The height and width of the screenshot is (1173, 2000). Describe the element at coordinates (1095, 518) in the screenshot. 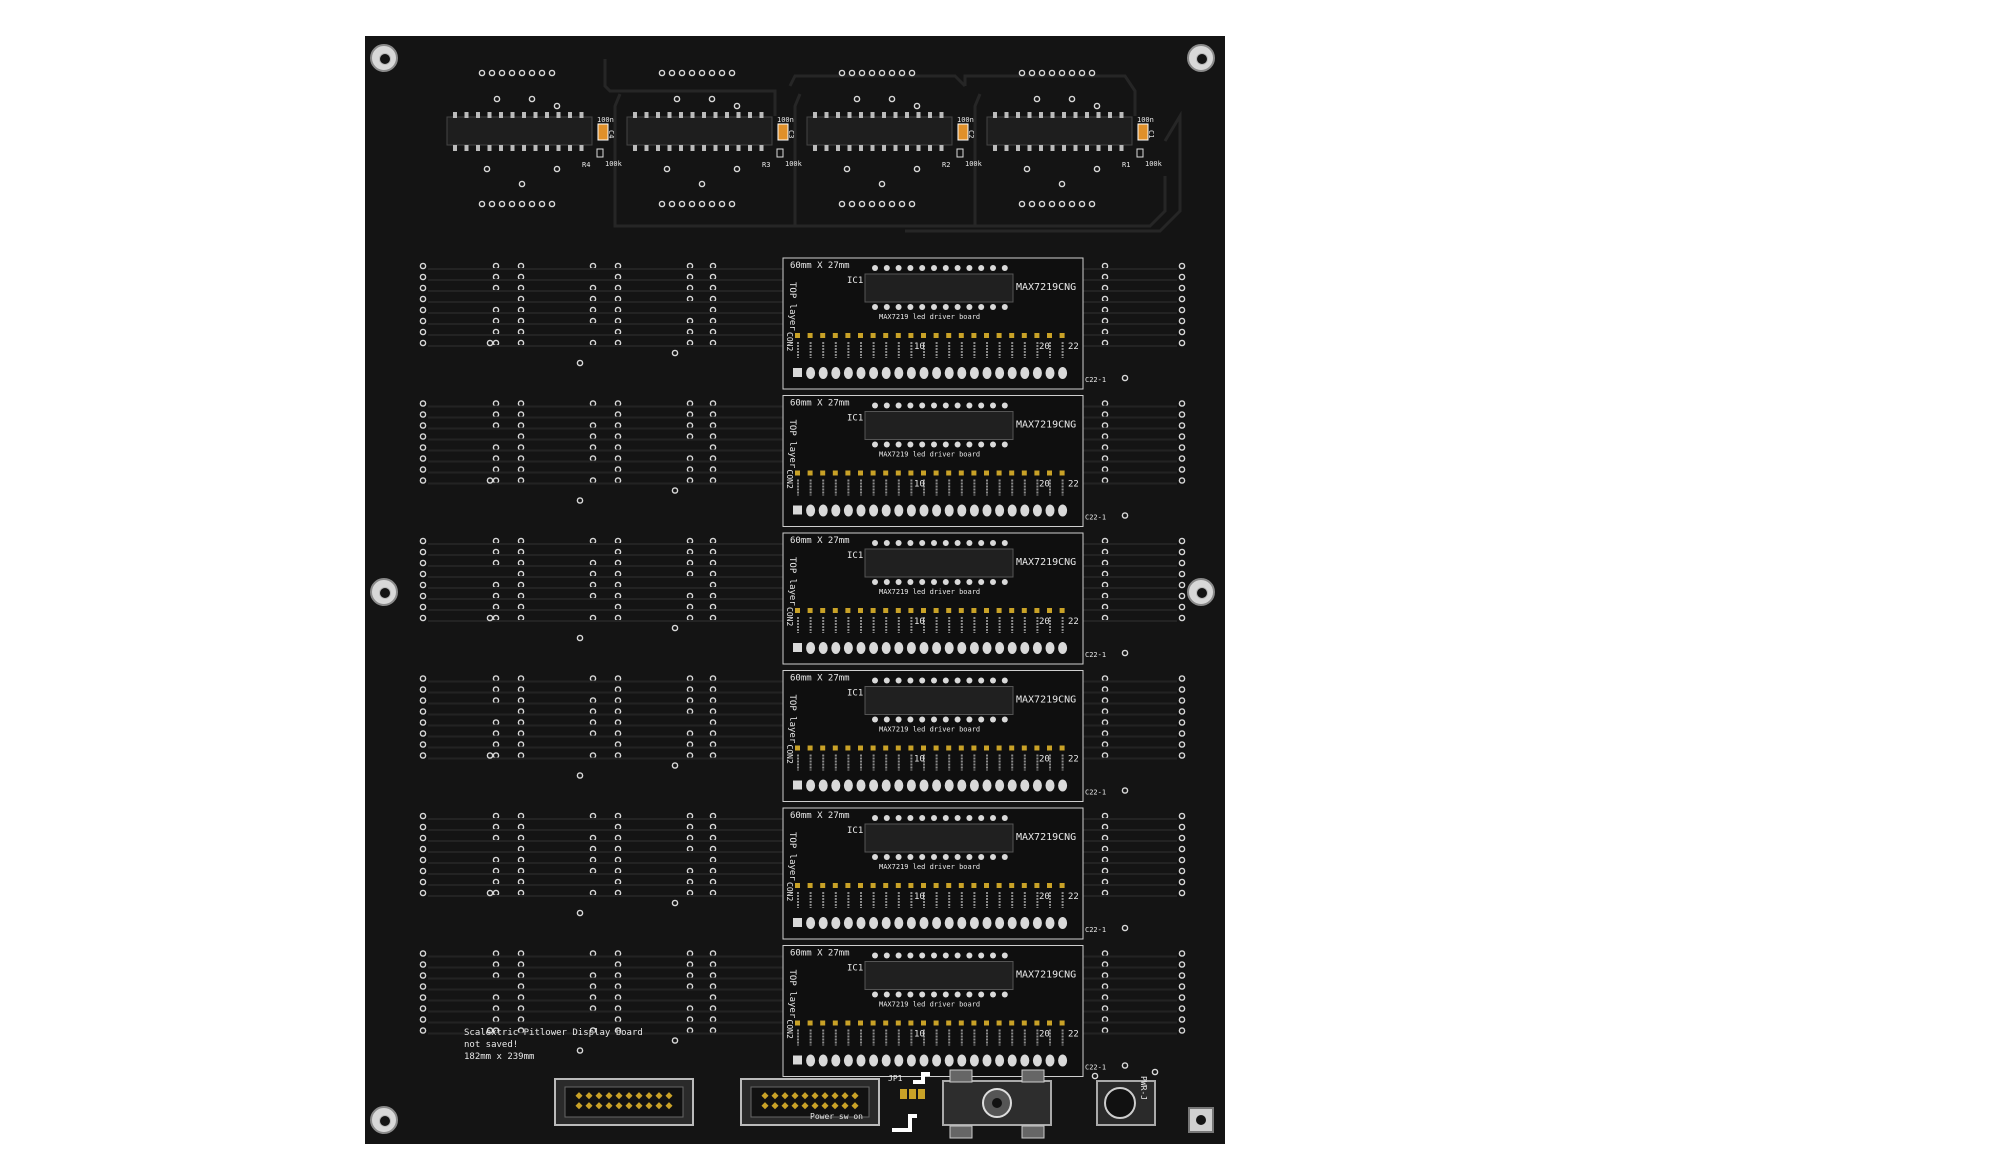

I see `module-footprint-ref: C22-1` at that location.